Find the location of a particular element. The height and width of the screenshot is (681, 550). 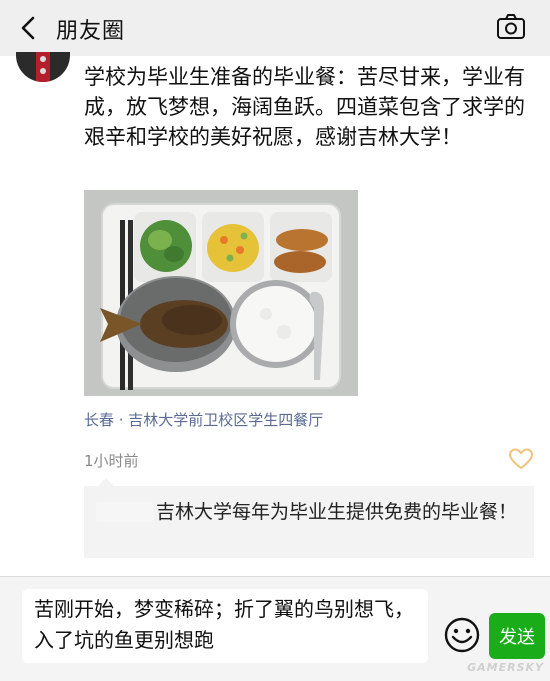

comment-input: 苦刚开始，梦变稀碎；折了翼的鸟别想飞，入了坑的鱼更别想跑 is located at coordinates (225, 626).